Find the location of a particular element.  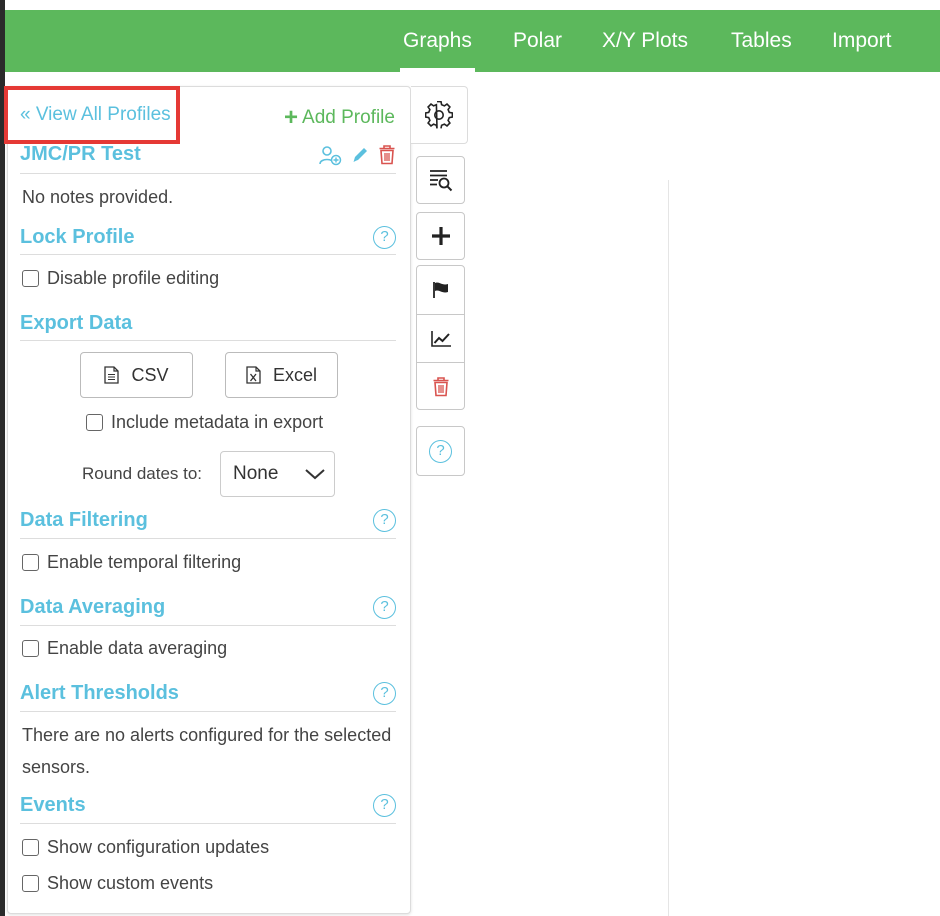

tab-import: Import is located at coordinates (862, 41).